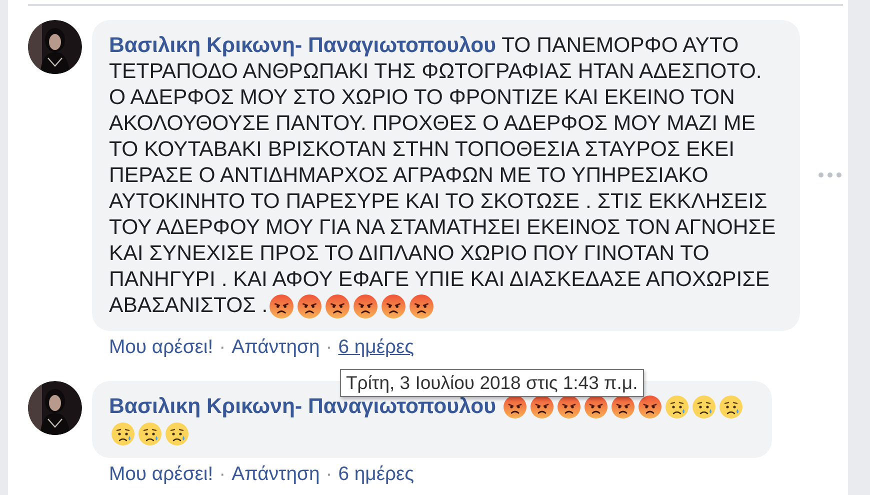 The height and width of the screenshot is (495, 870). What do you see at coordinates (302, 45) in the screenshot?
I see `author-link: Βασιλικη Κρικωνη- Παναγιωτοπουλου` at bounding box center [302, 45].